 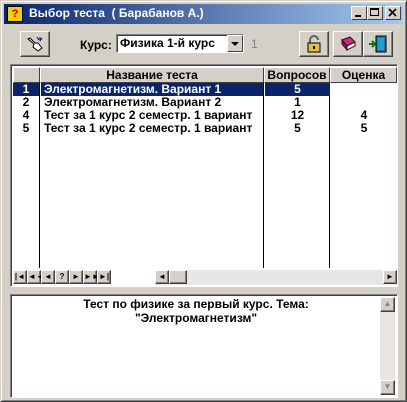 I want to click on grade: 5, so click(x=364, y=128).